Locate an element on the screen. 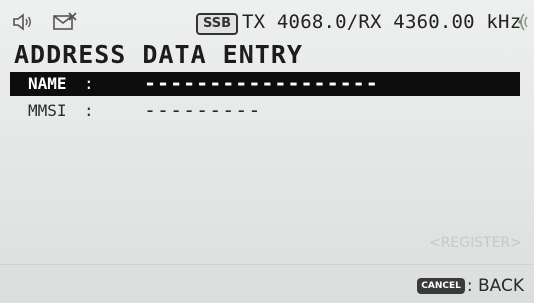  mmsi-field-label: MMSI is located at coordinates (47, 110).